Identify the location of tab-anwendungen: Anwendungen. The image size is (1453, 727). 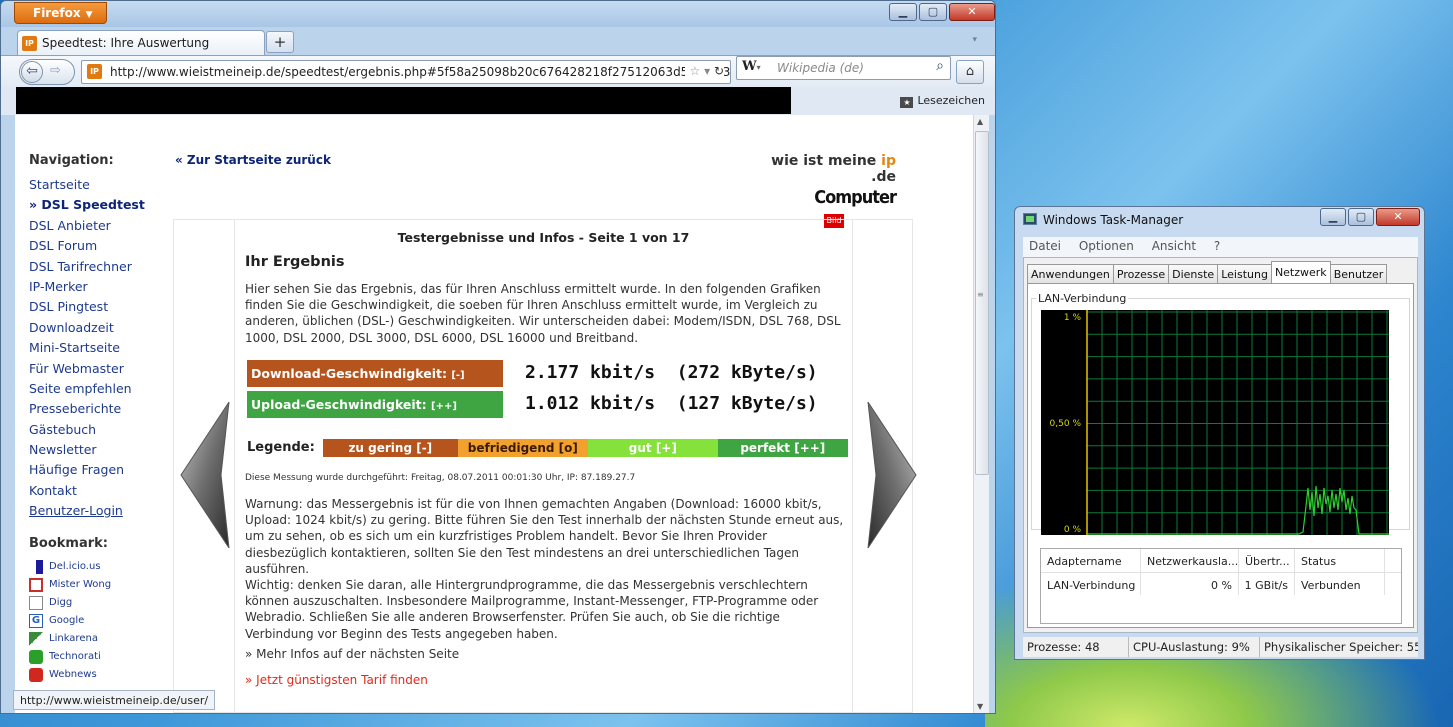
(1070, 273).